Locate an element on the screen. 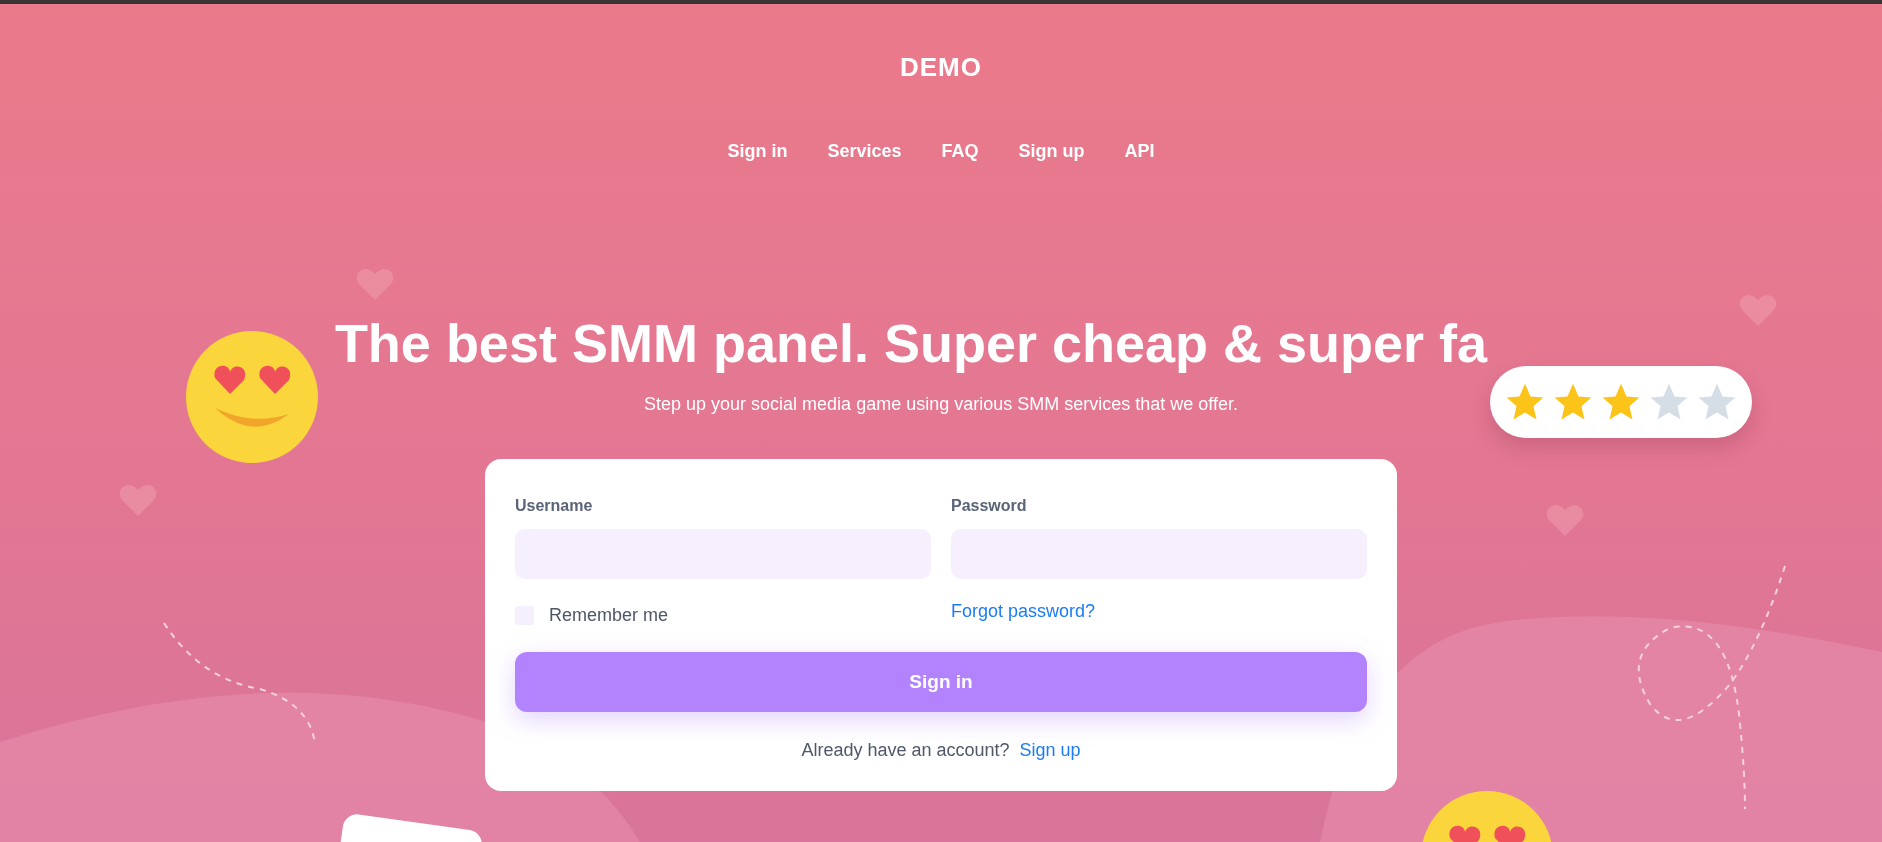 Image resolution: width=1882 pixels, height=842 pixels. hero-subtitle: Step up your social media game using various SMM services that we offer. is located at coordinates (941, 404).